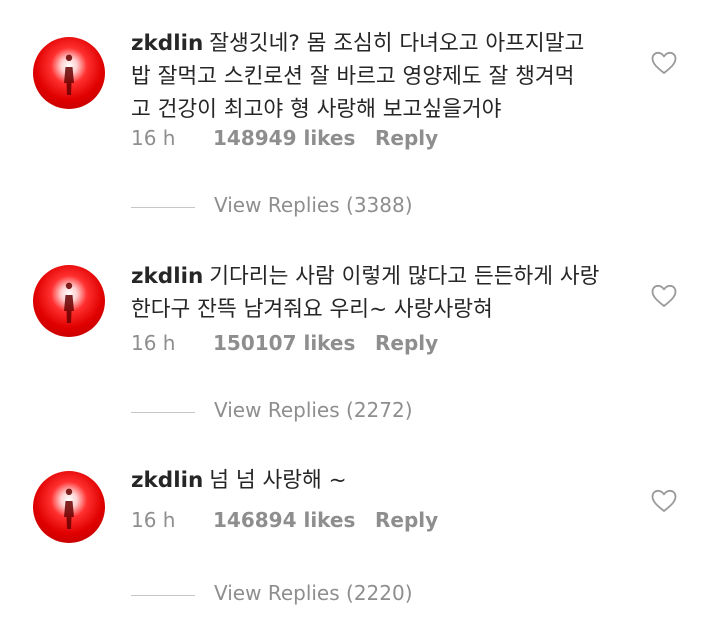 The image size is (720, 630). What do you see at coordinates (353, 76) in the screenshot?
I see `comment-body-line: 밥 잘먹고 스킨로션 잘 바르고 영양제도 잘 챙겨먹` at bounding box center [353, 76].